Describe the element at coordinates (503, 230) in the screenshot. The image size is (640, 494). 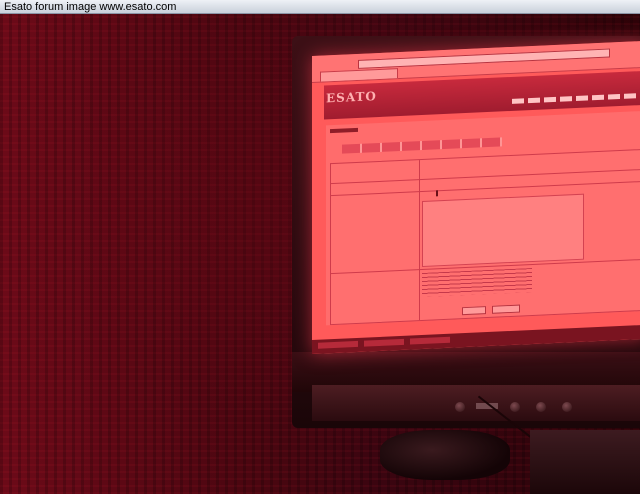
I see `message-body-field` at that location.